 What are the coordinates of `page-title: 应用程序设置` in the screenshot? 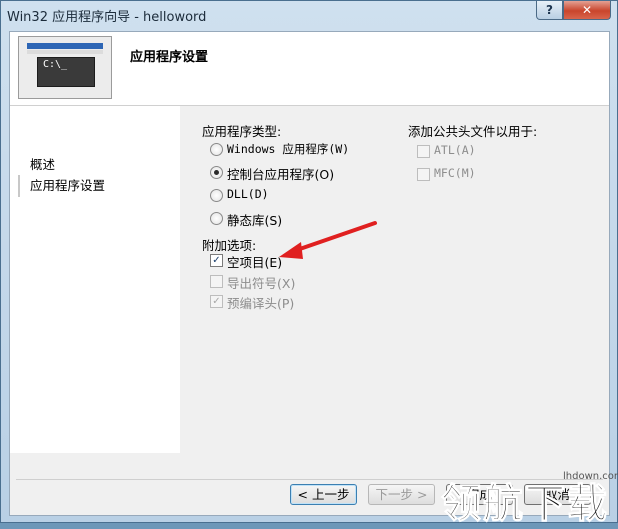 It's located at (169, 57).